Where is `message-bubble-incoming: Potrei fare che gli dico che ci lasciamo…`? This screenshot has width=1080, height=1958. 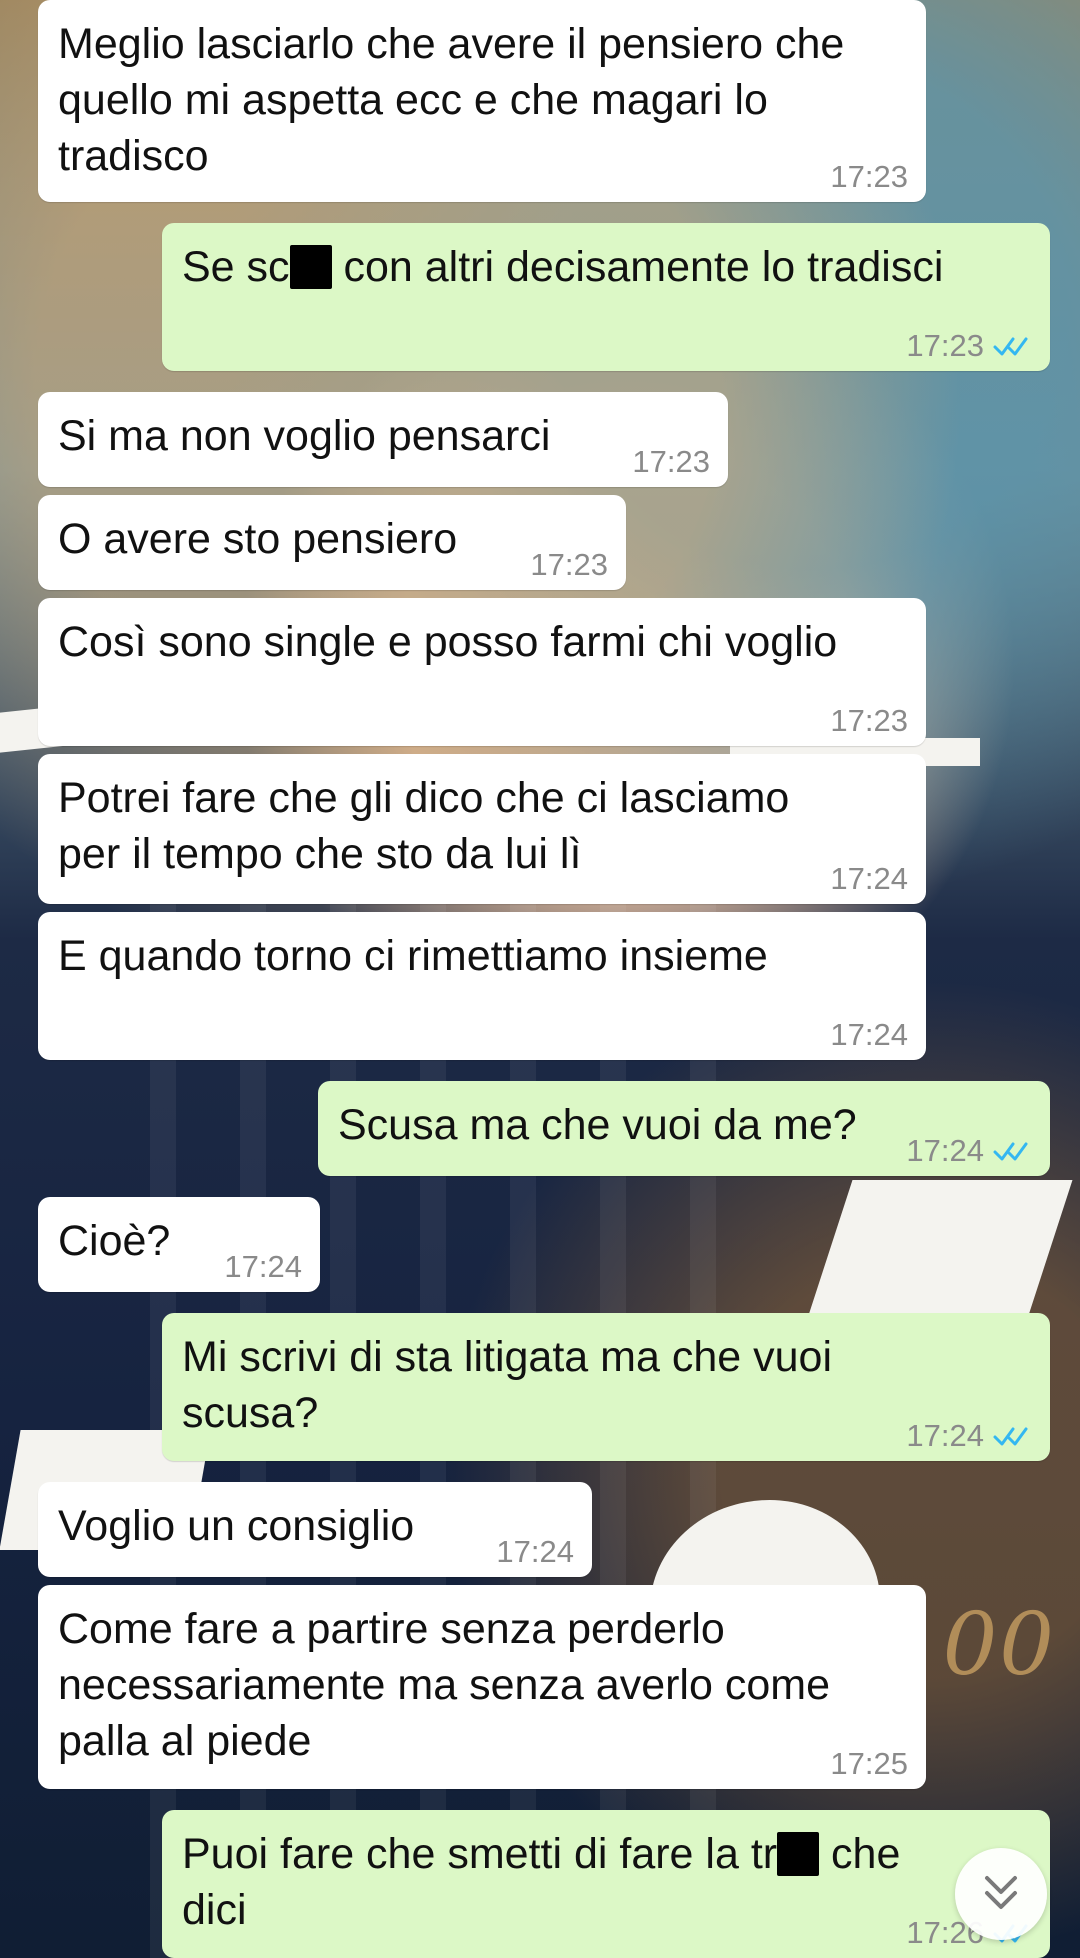 message-bubble-incoming: Potrei fare che gli dico che ci lasciamo… is located at coordinates (482, 829).